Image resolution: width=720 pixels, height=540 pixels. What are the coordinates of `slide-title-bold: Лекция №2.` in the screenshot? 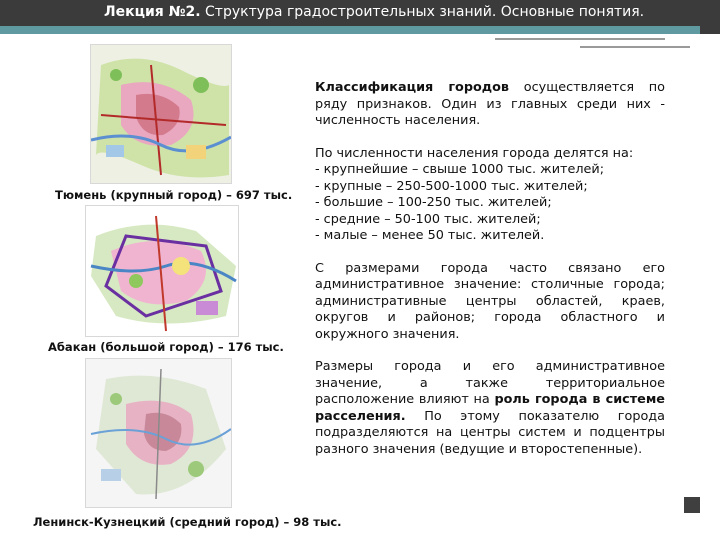 It's located at (152, 12).